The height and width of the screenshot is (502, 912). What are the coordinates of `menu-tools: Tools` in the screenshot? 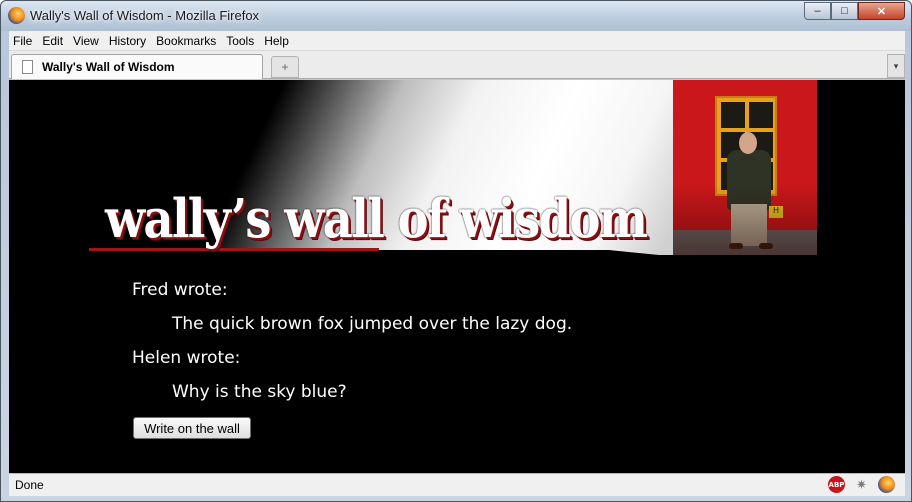 It's located at (243, 41).